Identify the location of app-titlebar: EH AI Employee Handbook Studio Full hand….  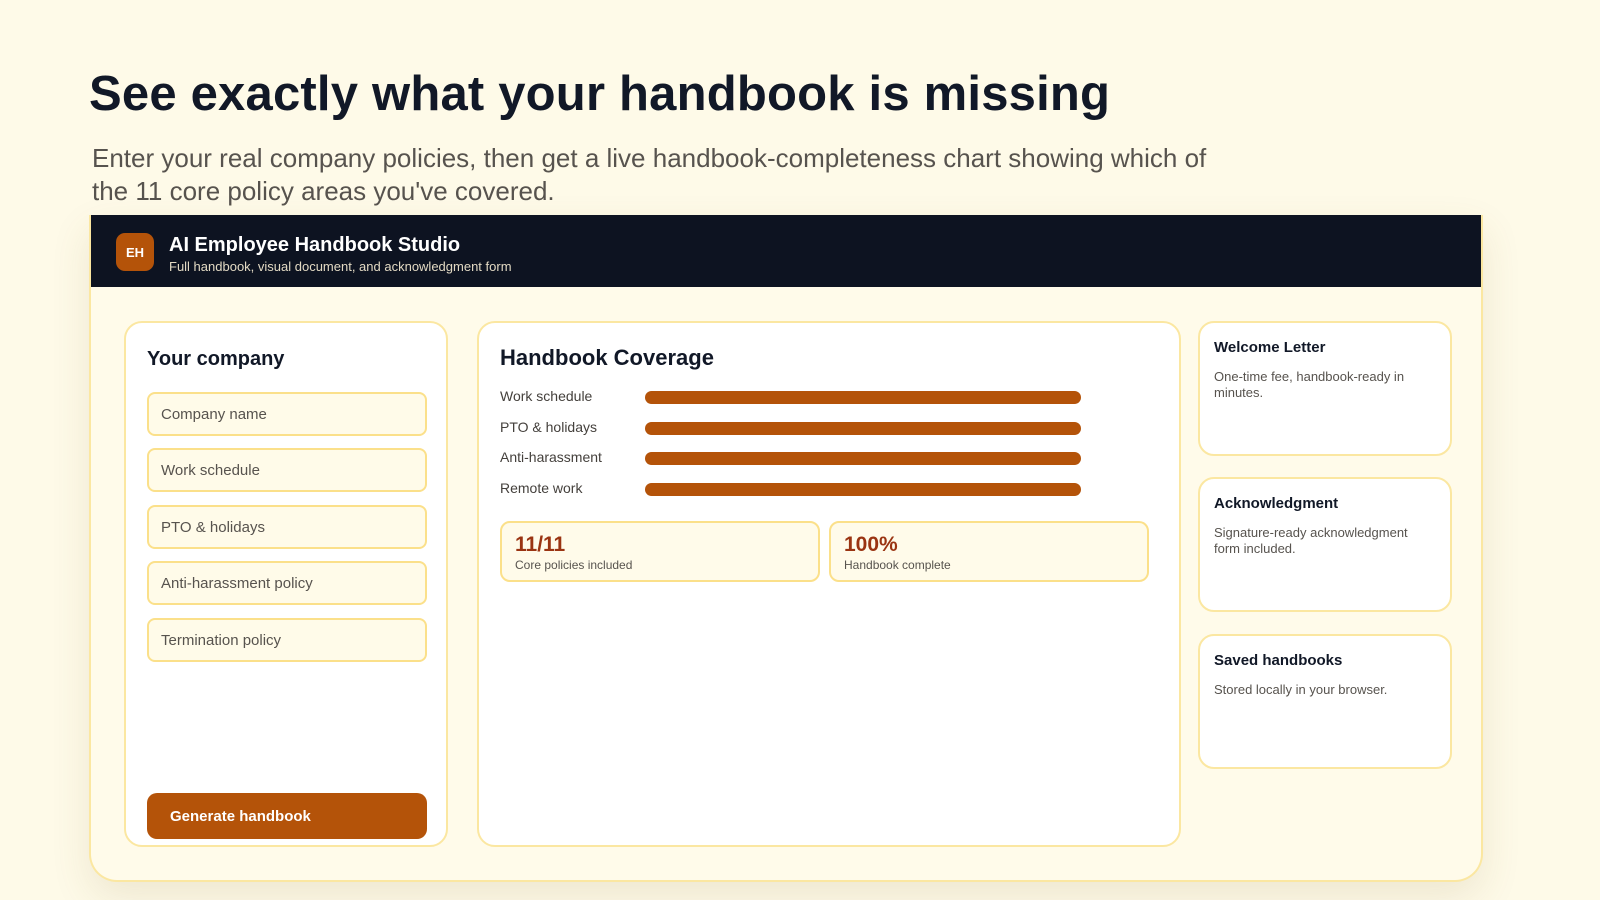
(786, 251).